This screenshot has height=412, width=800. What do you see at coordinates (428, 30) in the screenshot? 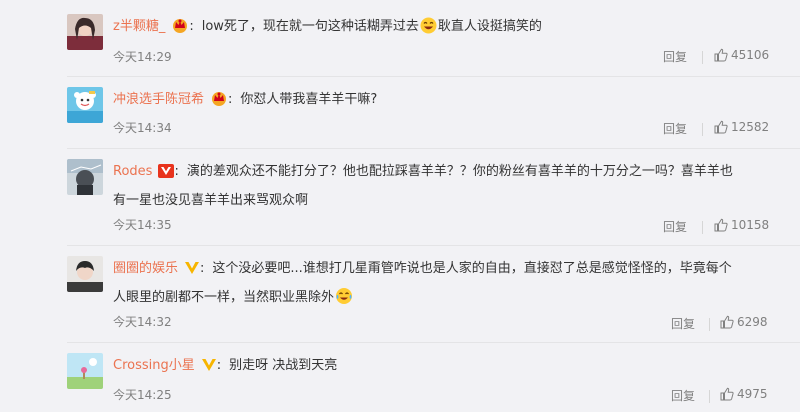
I see `laugh-emoji-icon` at bounding box center [428, 30].